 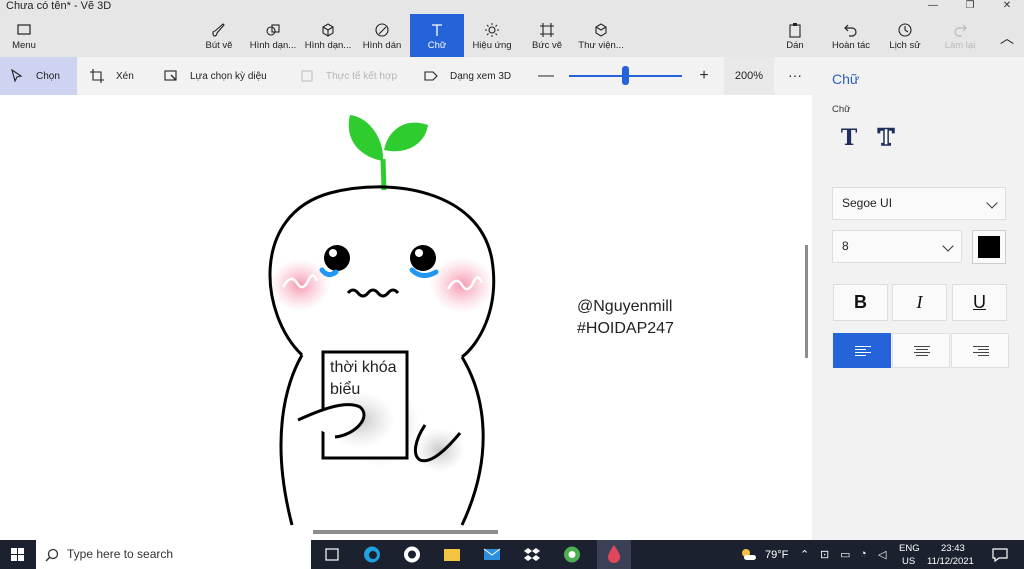 What do you see at coordinates (52, 555) in the screenshot?
I see `search-icon` at bounding box center [52, 555].